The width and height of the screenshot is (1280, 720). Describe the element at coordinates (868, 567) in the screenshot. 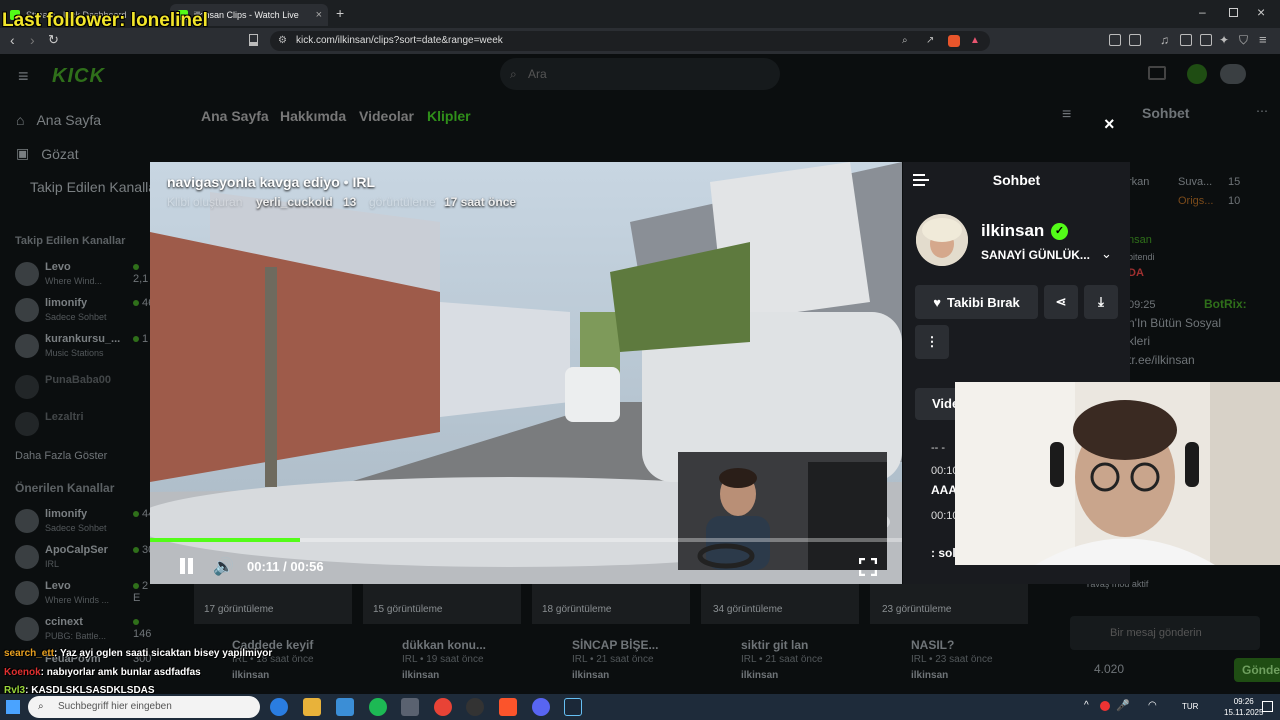

I see `fullscreen-icon` at that location.